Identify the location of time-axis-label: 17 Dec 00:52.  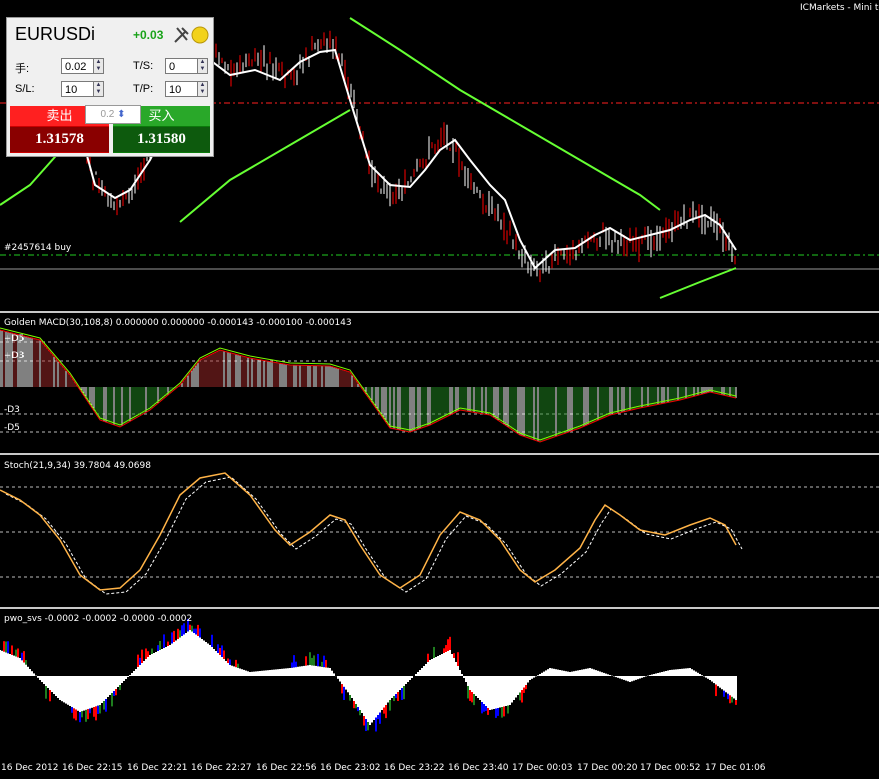
(670, 768).